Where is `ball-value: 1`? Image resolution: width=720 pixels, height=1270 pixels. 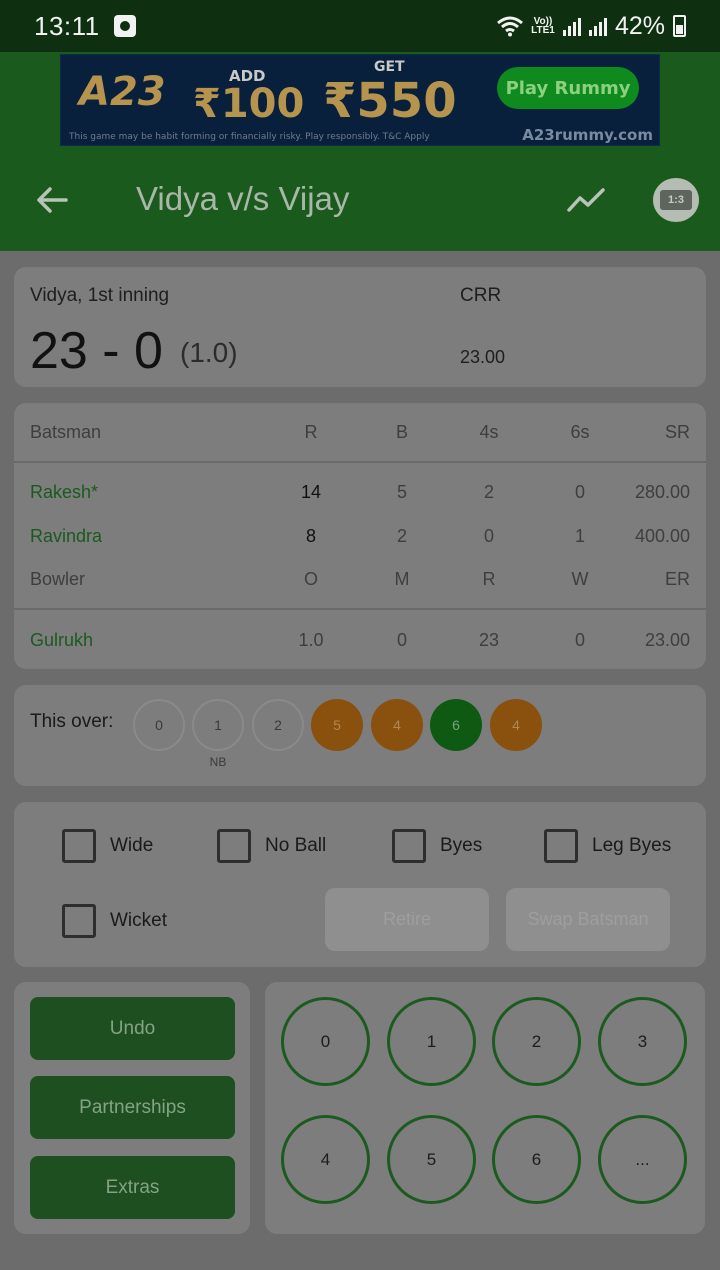
ball-value: 1 is located at coordinates (218, 725).